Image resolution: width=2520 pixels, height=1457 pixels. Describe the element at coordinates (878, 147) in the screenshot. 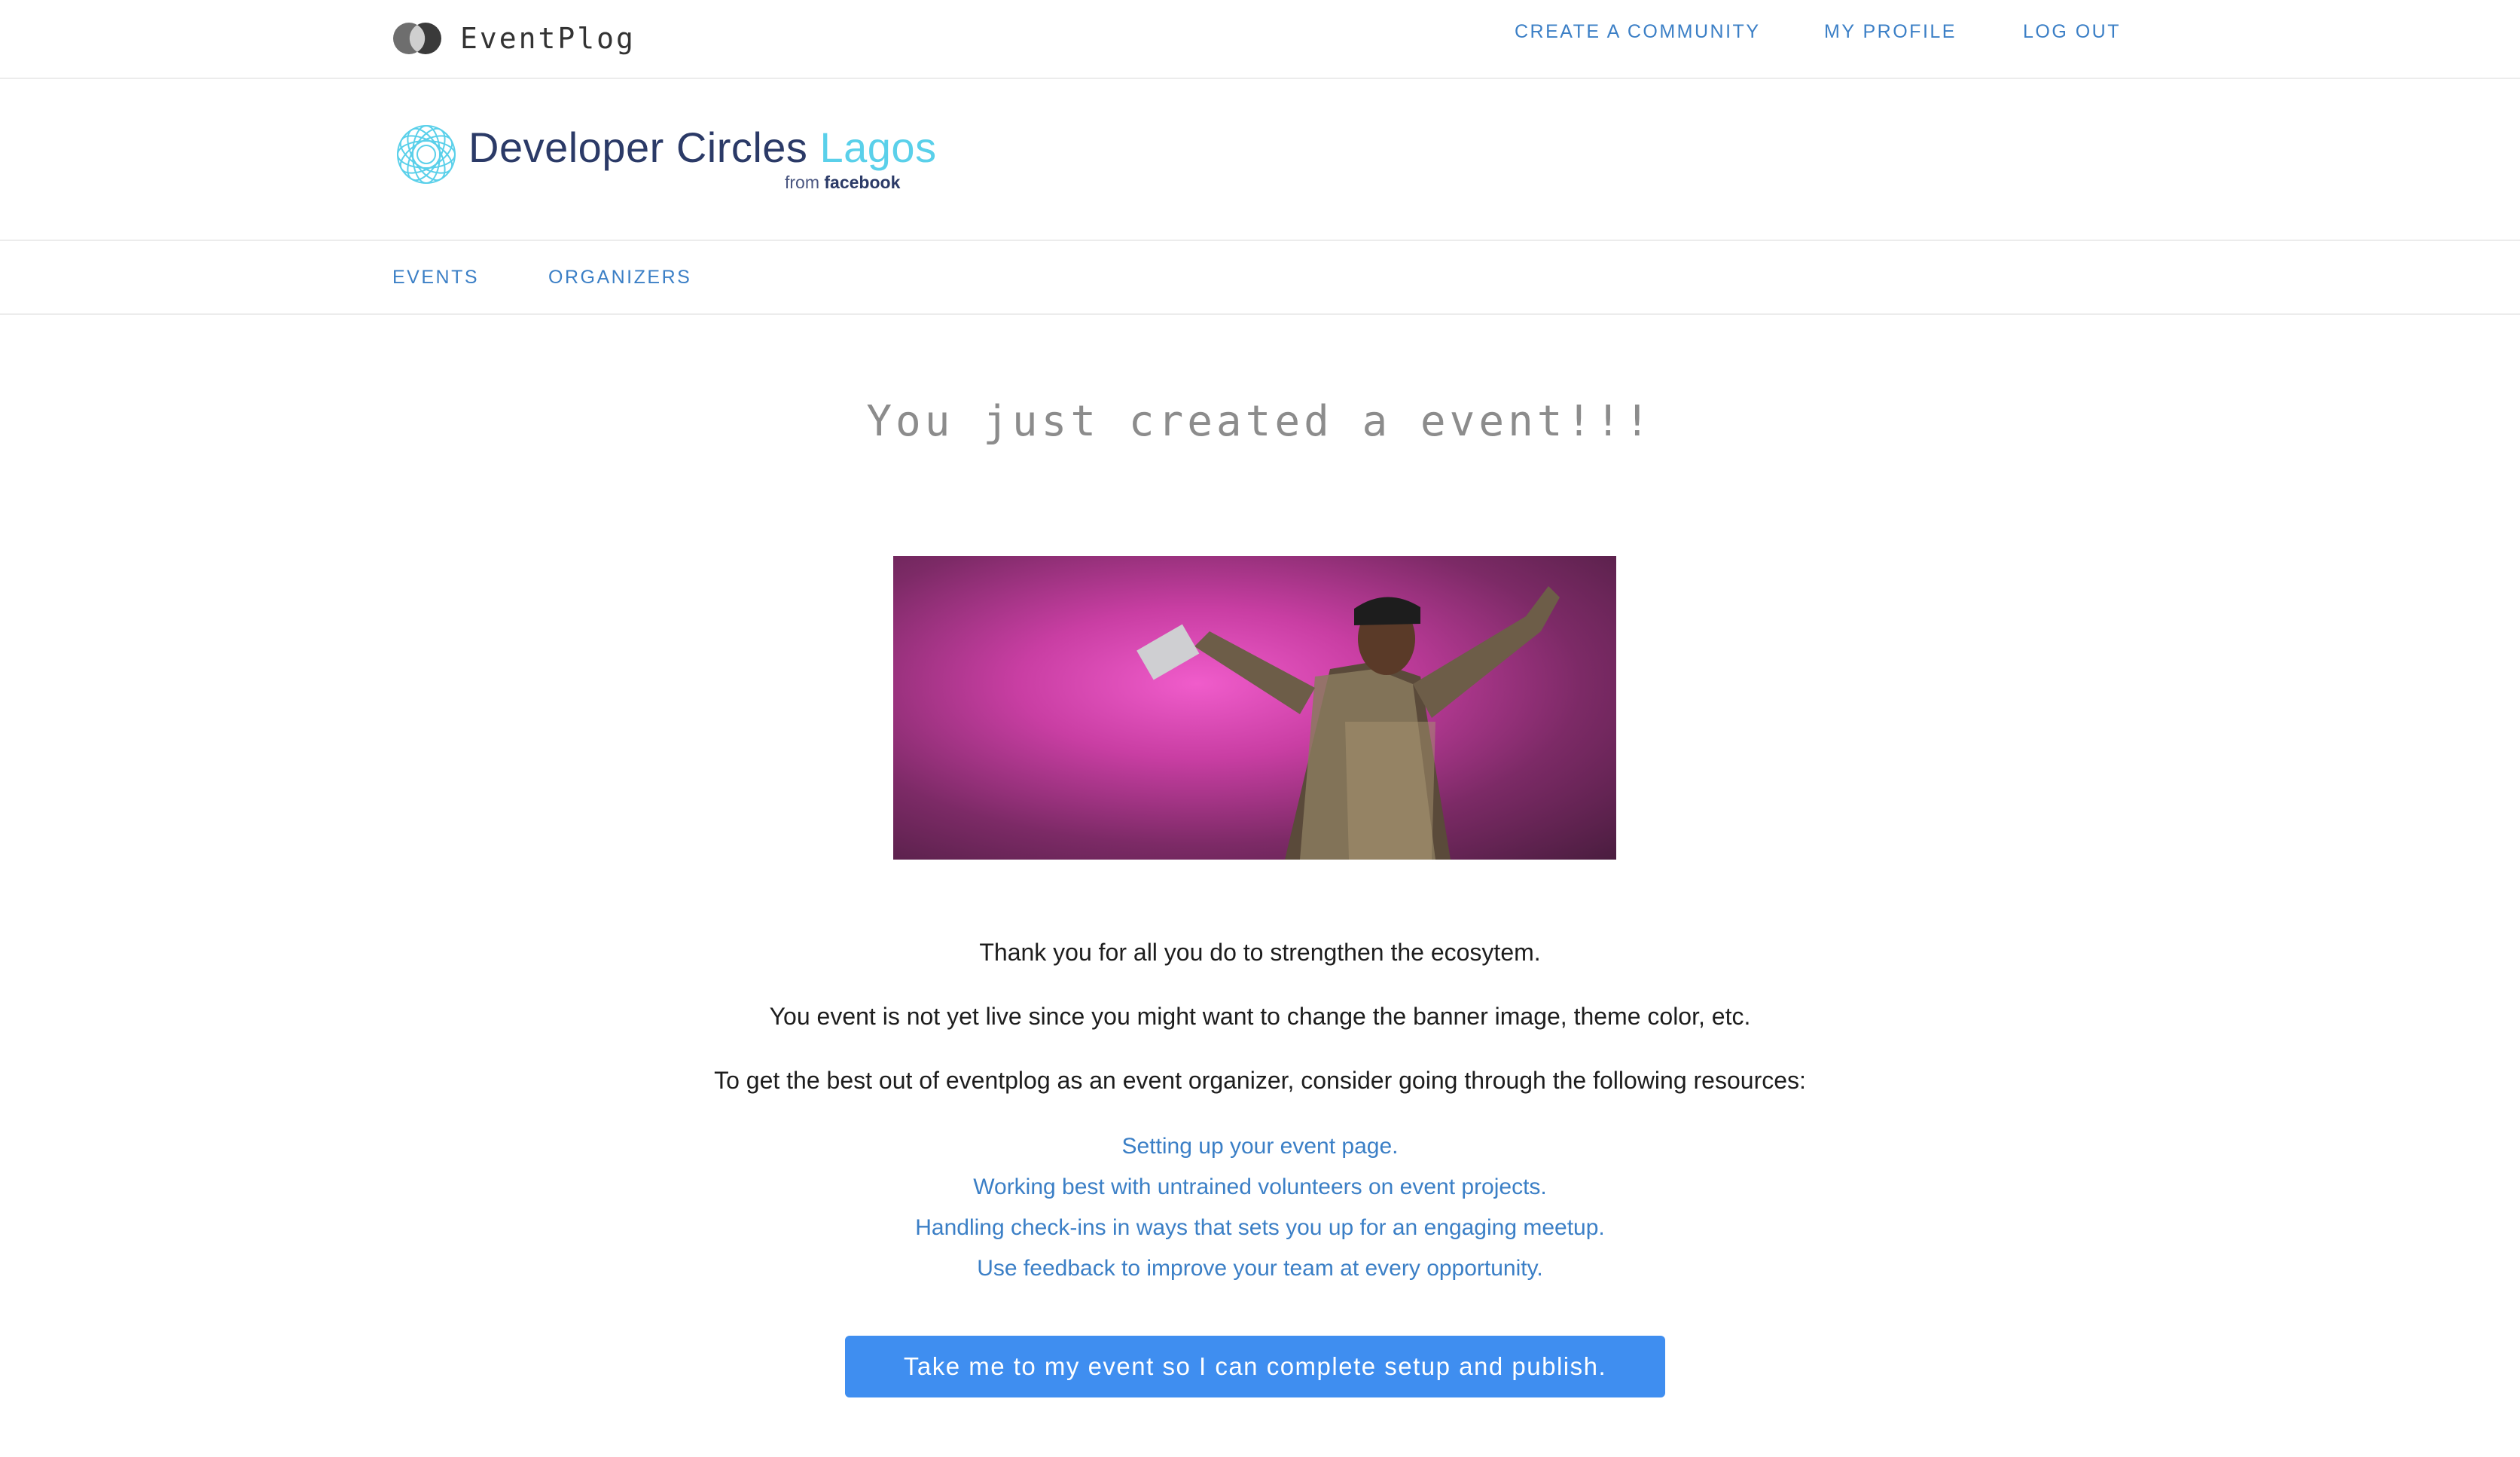

I see `community-title-city: Lagos` at that location.